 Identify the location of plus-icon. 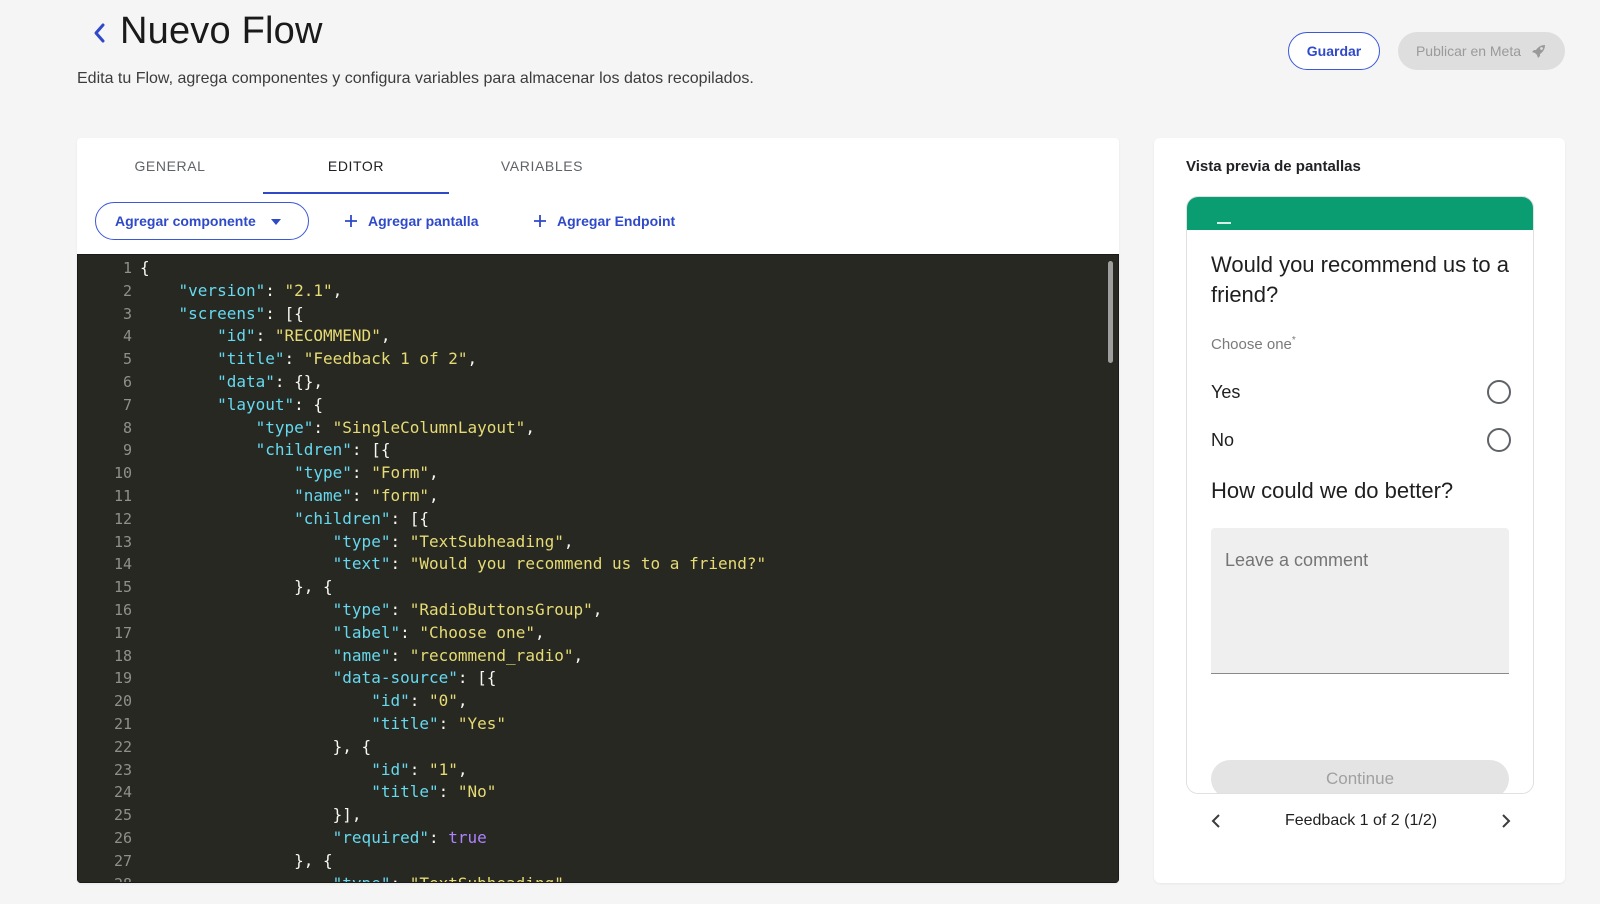
(351, 221).